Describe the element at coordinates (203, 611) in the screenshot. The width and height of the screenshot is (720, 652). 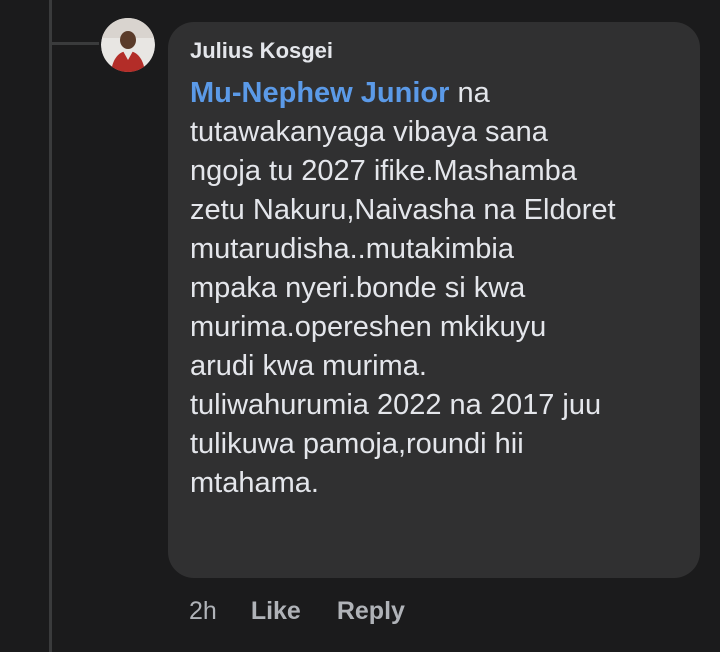
I see `comment-timestamp: 2h` at that location.